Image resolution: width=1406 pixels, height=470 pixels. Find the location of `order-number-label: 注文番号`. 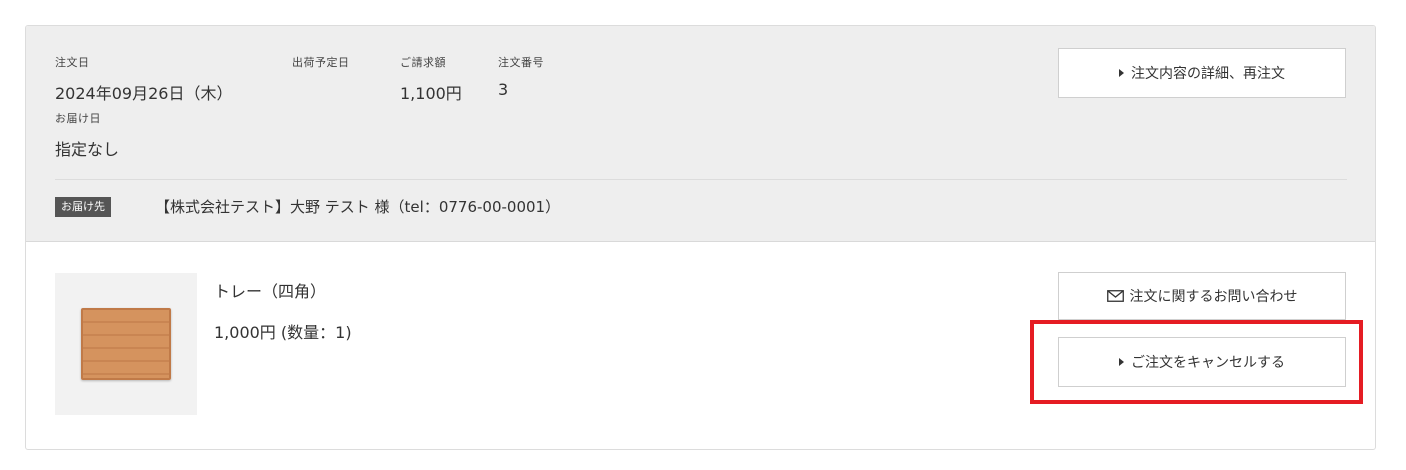

order-number-label: 注文番号 is located at coordinates (521, 62).